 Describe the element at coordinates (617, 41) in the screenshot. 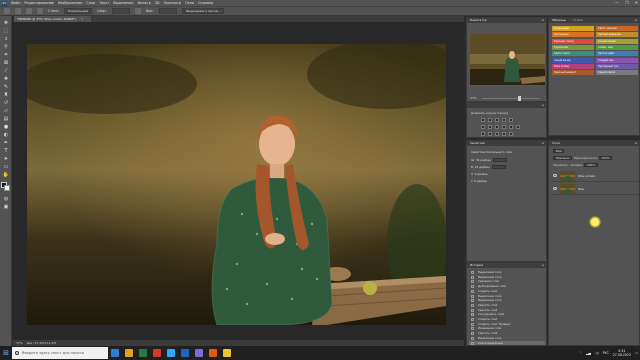

I see `swatch: Сочная трава` at that location.